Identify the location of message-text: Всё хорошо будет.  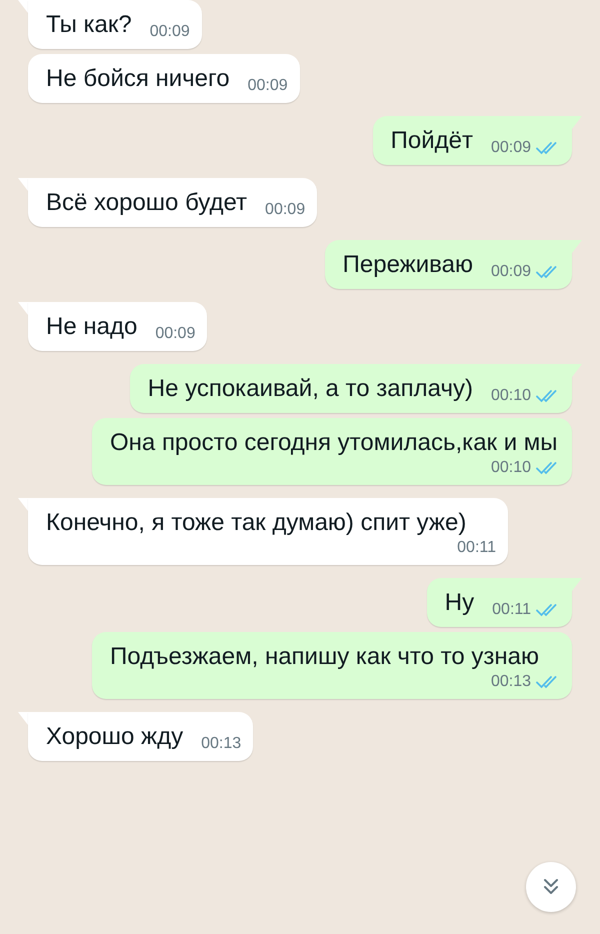
(147, 203).